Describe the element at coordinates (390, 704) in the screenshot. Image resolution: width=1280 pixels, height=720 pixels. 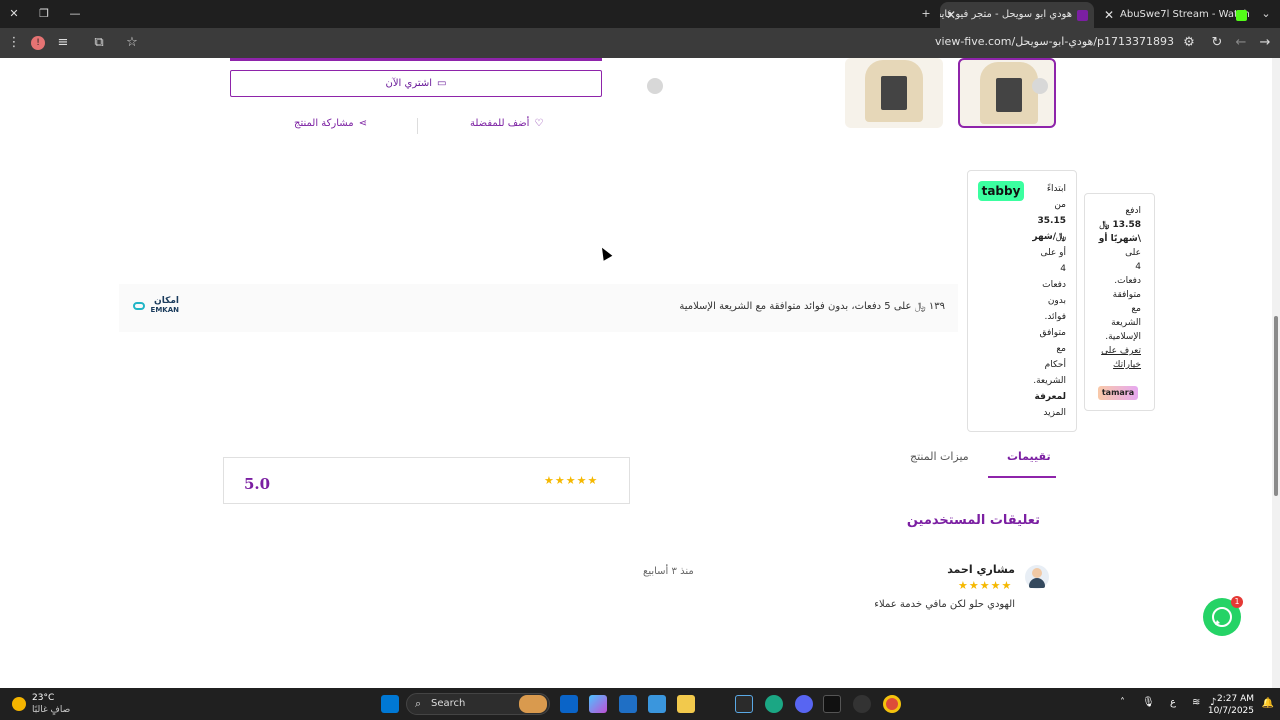
I see `windows-start-icon` at that location.